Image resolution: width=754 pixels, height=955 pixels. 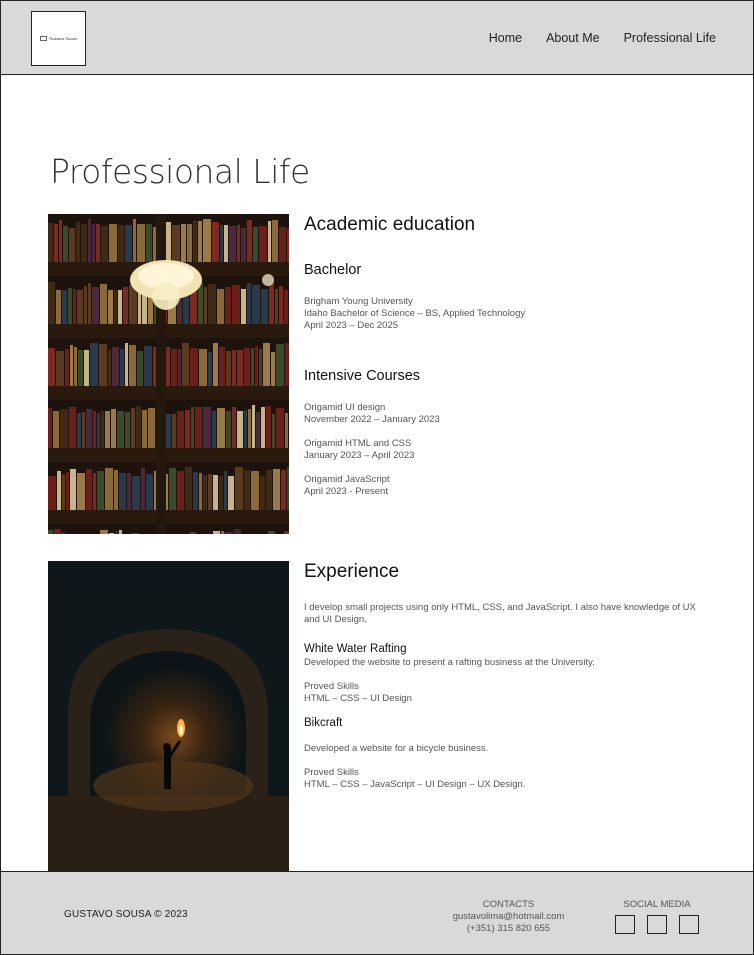 What do you see at coordinates (504, 649) in the screenshot?
I see `project-item: White Water Rafting` at bounding box center [504, 649].